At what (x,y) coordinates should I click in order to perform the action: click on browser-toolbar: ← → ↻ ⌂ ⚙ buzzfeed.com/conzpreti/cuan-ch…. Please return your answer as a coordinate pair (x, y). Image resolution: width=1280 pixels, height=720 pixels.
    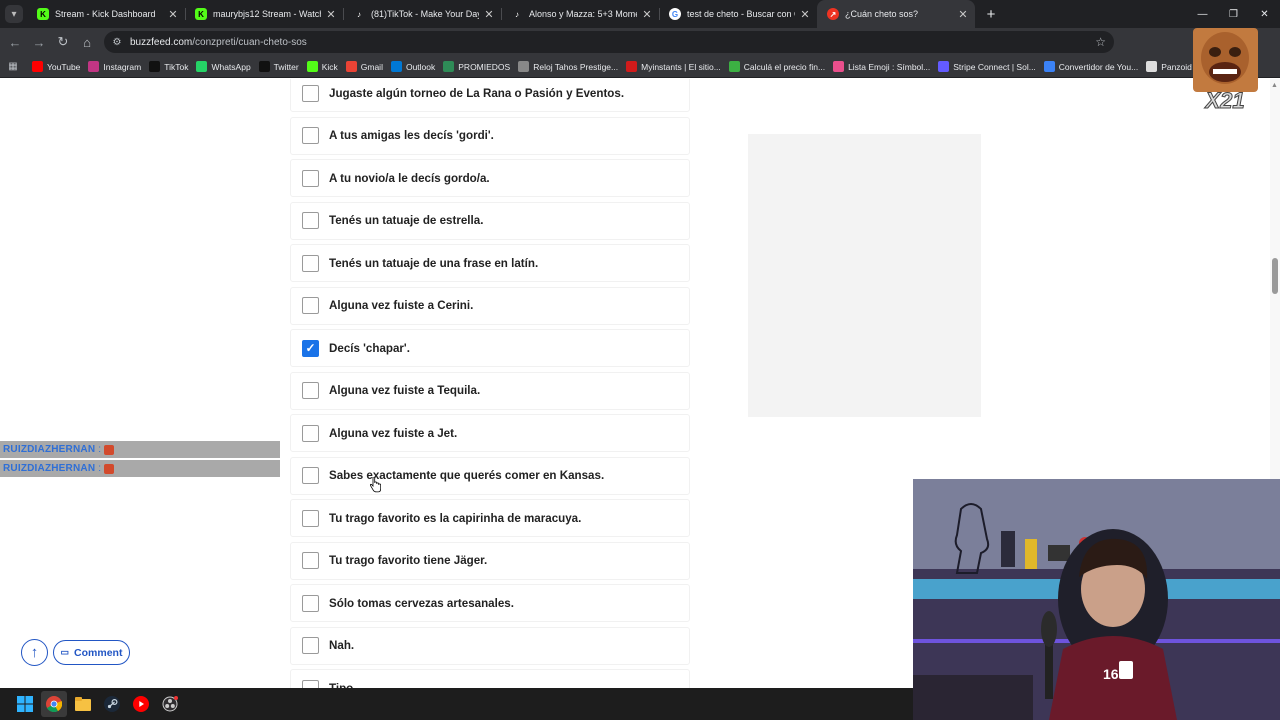
    Looking at the image, I should click on (640, 52).